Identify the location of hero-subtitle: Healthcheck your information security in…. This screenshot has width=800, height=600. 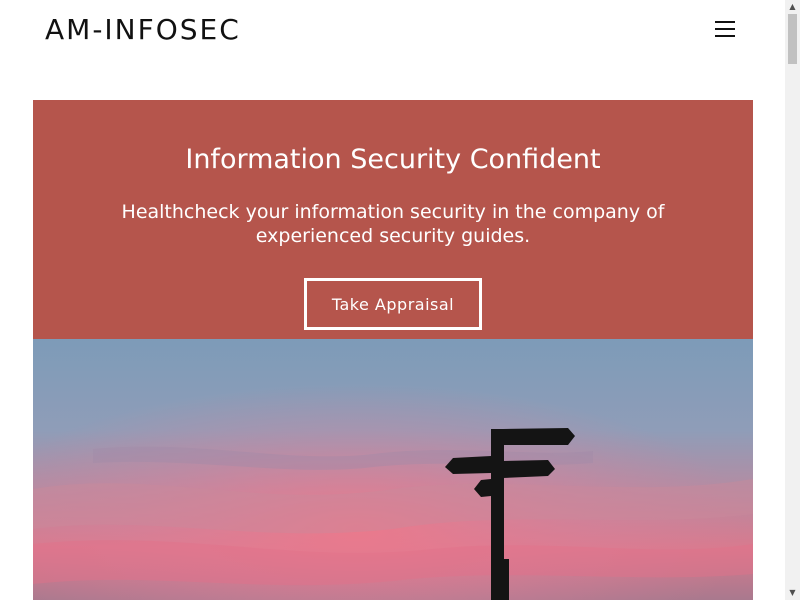
(393, 224).